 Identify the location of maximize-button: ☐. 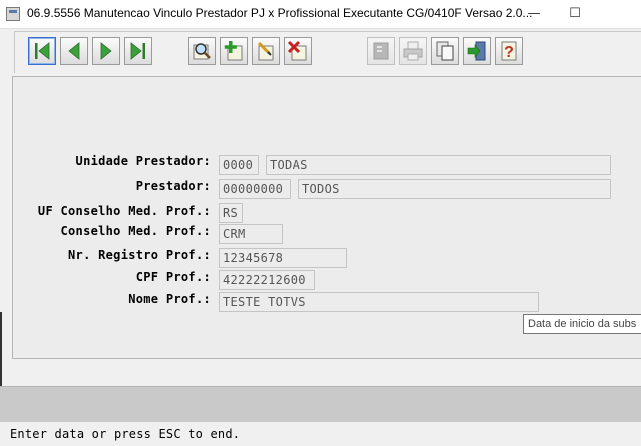
(575, 14).